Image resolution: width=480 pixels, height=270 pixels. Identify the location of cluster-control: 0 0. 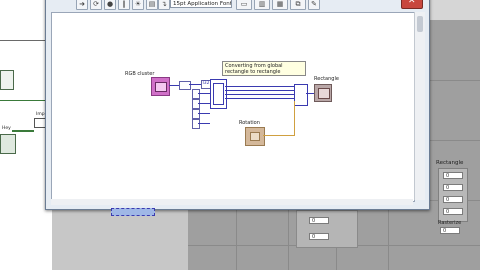
(327, 229).